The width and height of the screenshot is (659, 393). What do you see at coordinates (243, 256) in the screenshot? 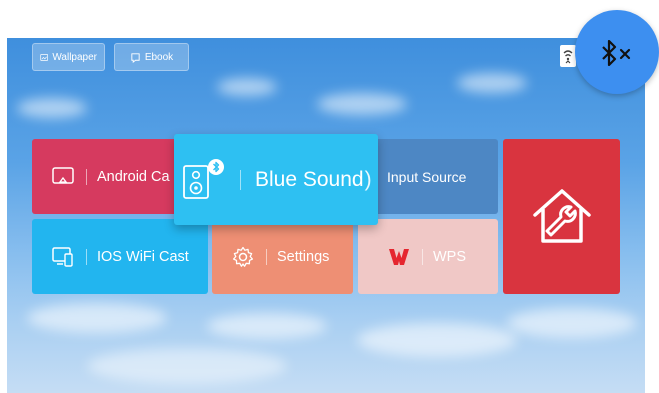
I see `gear-icon` at bounding box center [243, 256].